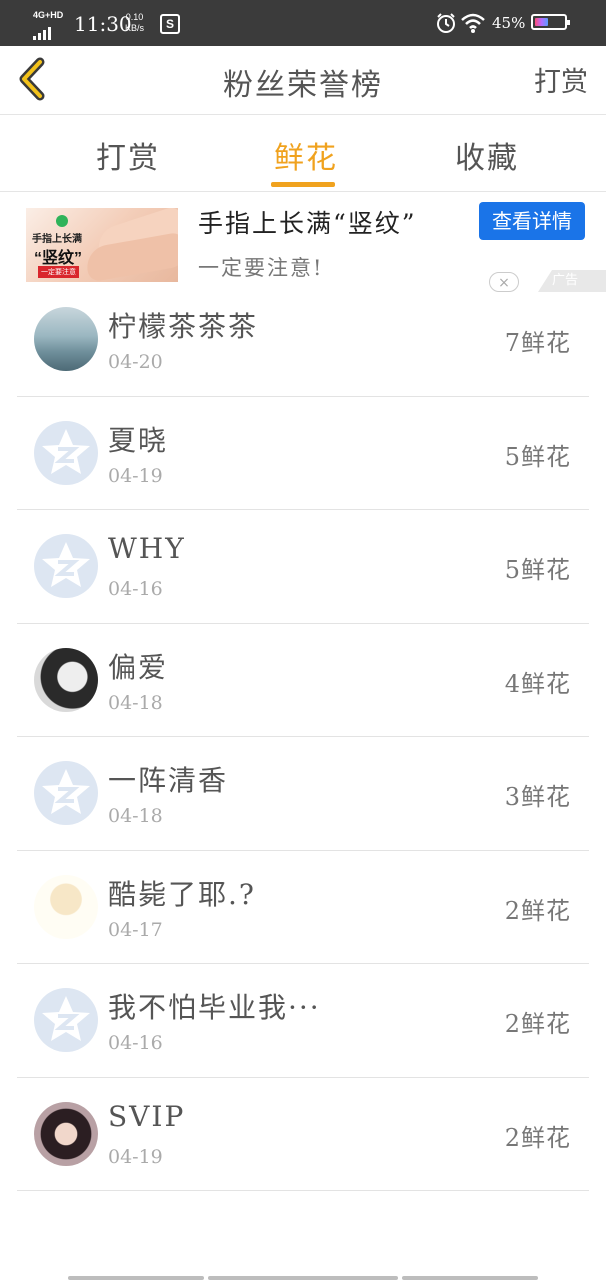 This screenshot has width=606, height=1280. I want to click on speed-unit: KB/s, so click(135, 28).